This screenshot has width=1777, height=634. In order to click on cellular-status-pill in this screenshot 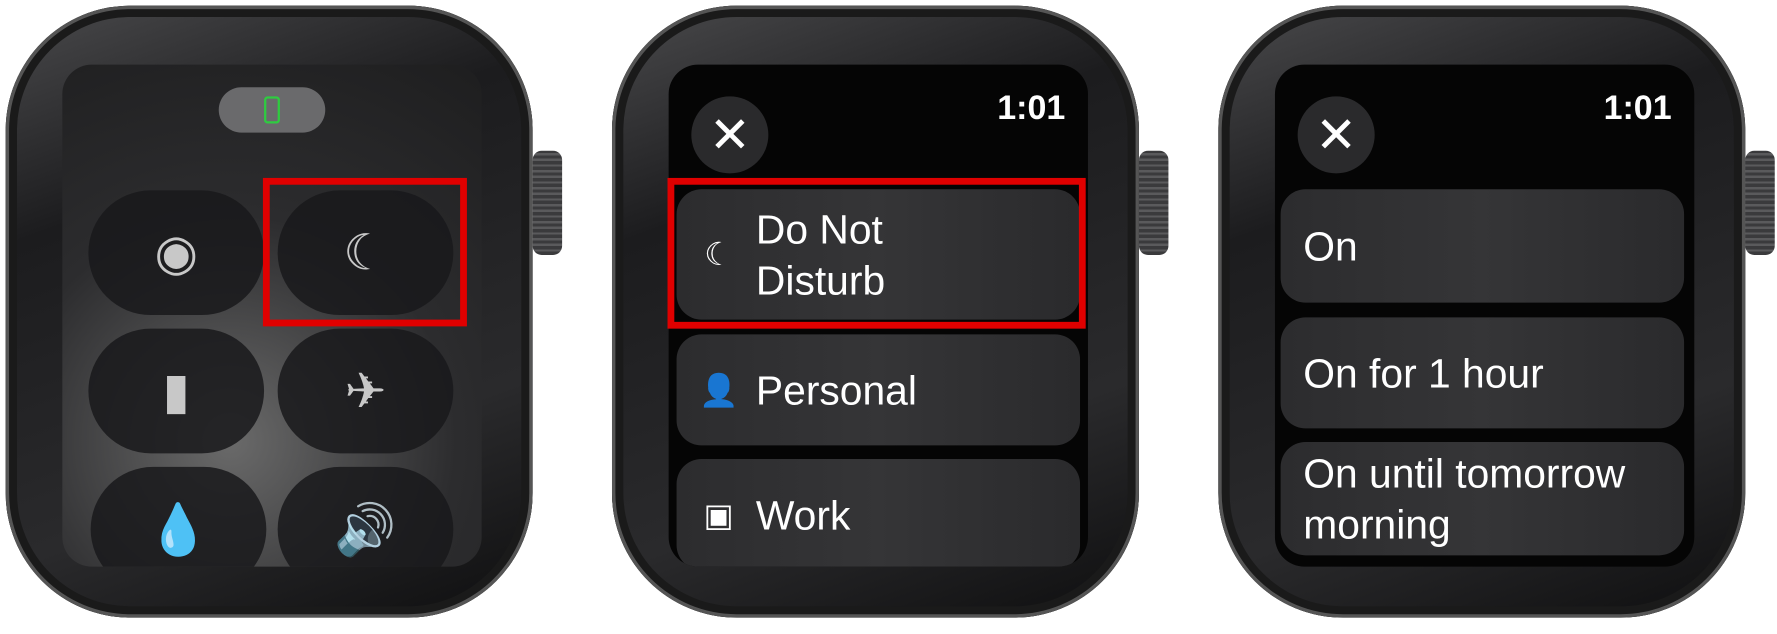, I will do `click(272, 110)`.